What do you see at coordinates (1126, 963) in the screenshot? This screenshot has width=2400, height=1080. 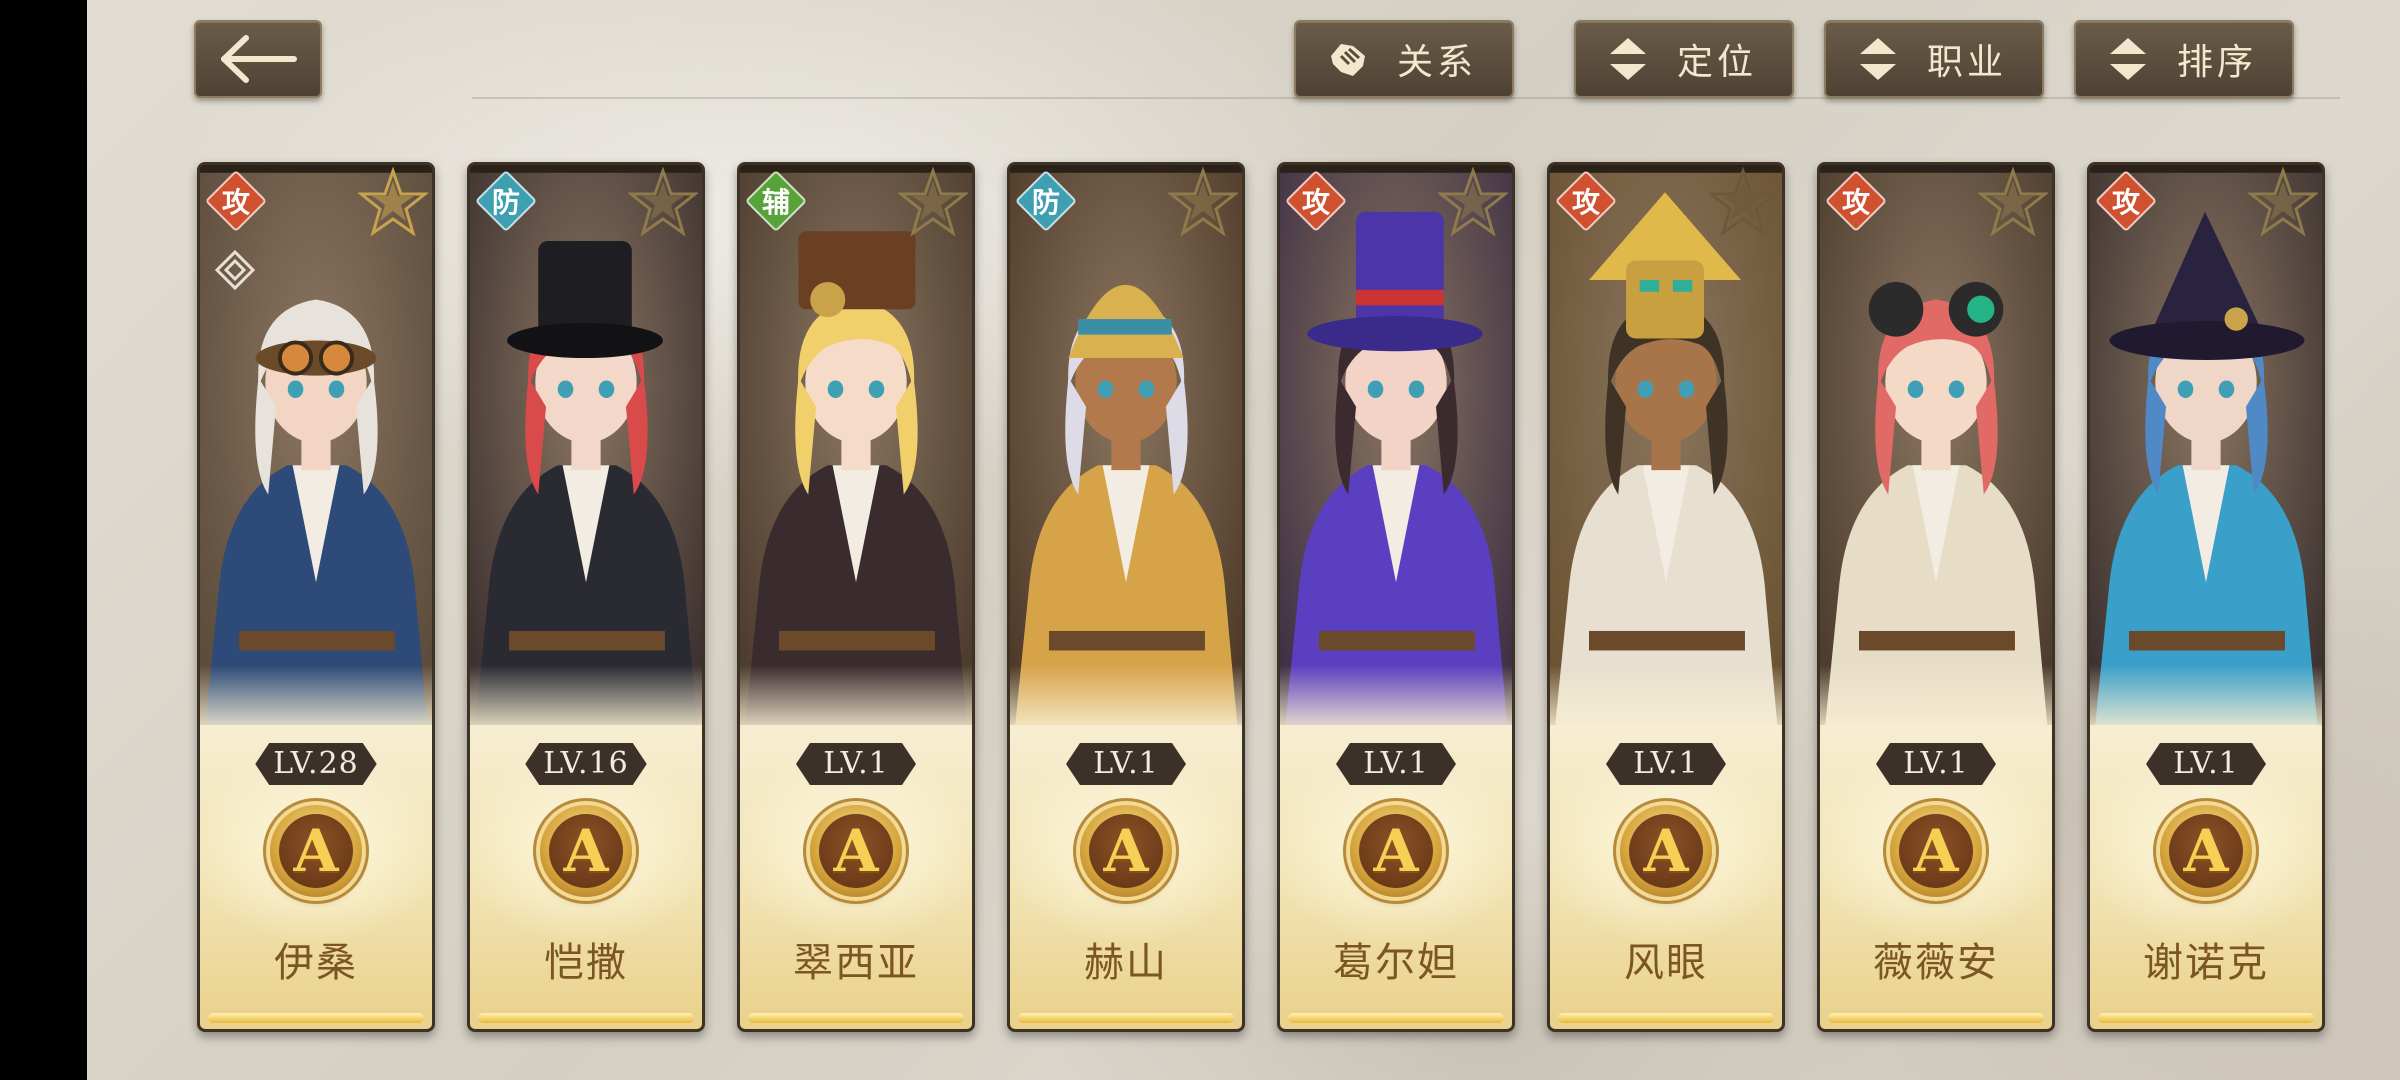 I see `hero-name: 赫山` at bounding box center [1126, 963].